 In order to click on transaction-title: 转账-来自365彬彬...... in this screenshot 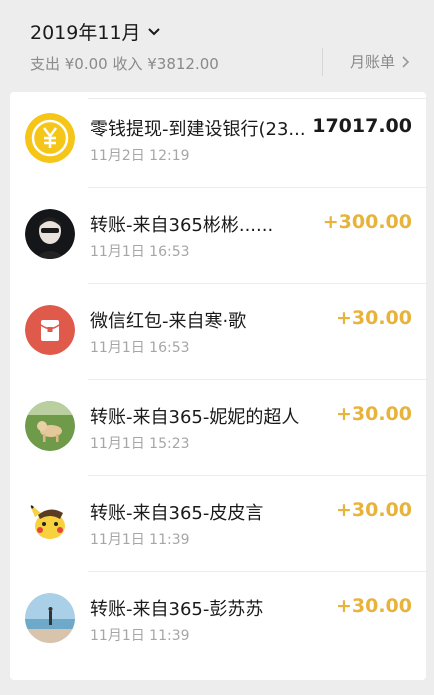, I will do `click(182, 225)`.